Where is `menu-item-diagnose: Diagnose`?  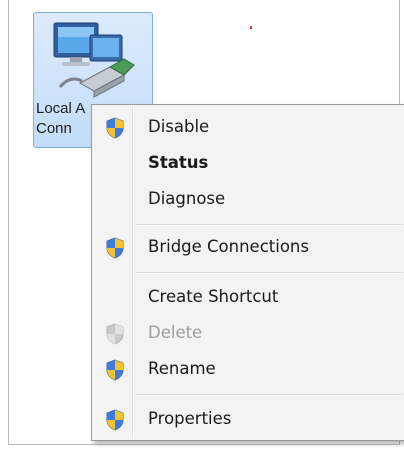
menu-item-diagnose: Diagnose is located at coordinates (249, 199).